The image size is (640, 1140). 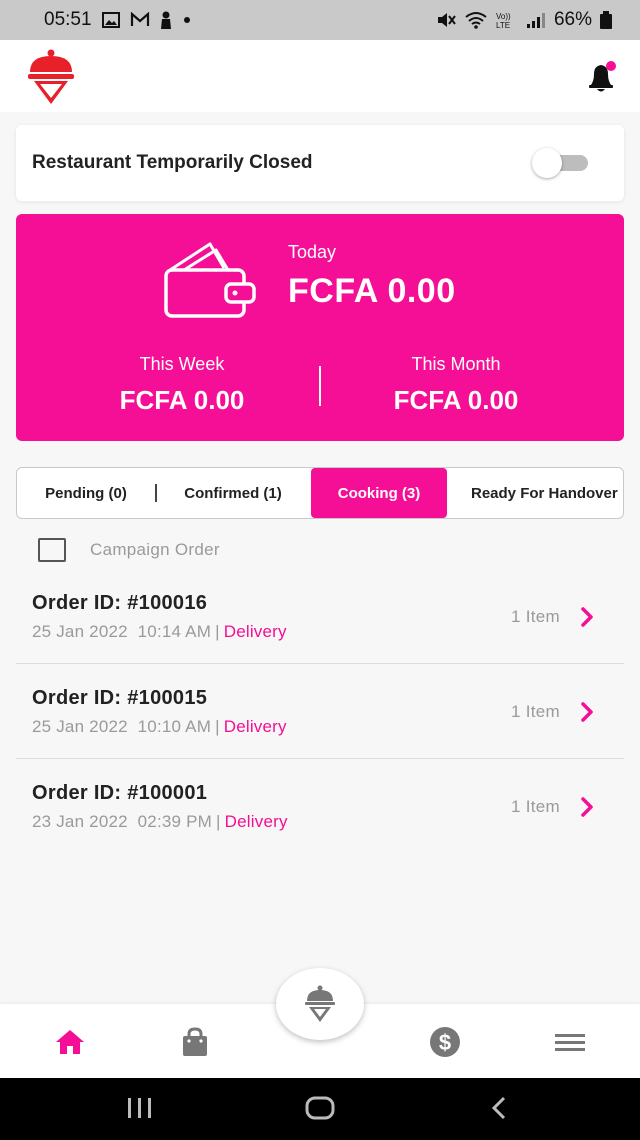 What do you see at coordinates (456, 400) in the screenshot?
I see `this-month-value: FCFA 0.00` at bounding box center [456, 400].